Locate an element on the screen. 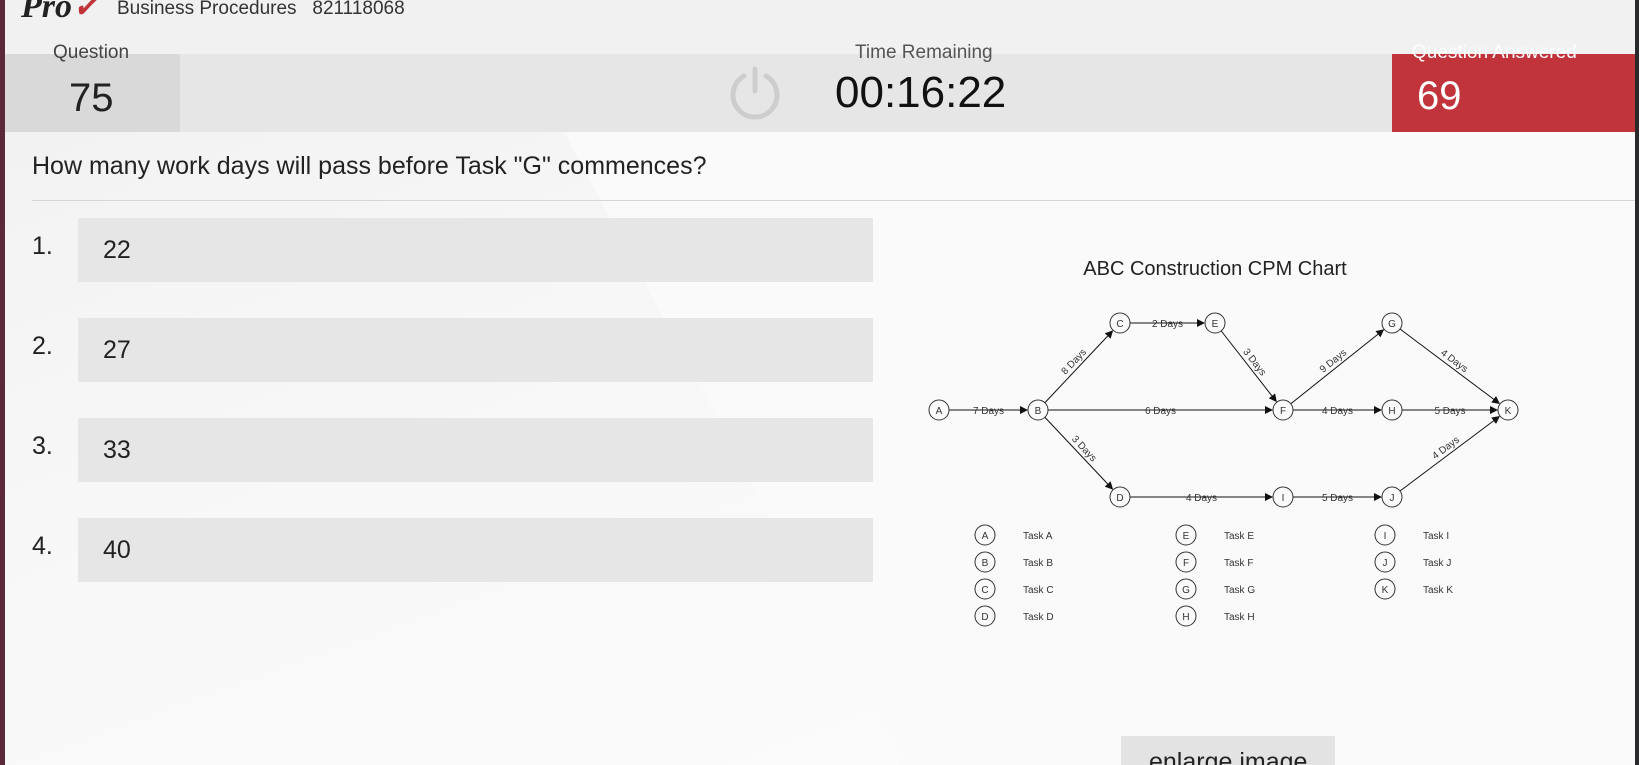 Image resolution: width=1639 pixels, height=765 pixels. option-number: 4. is located at coordinates (42, 546).